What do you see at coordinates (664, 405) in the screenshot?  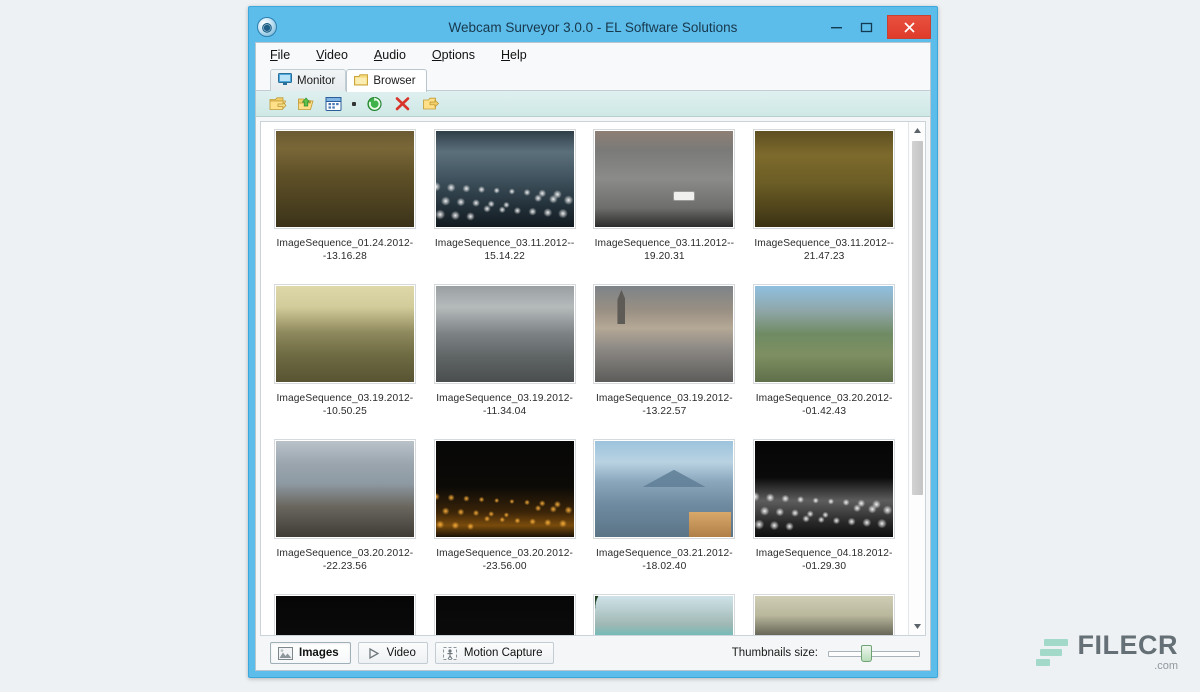 I see `thumbnail-caption: ImageSequence_03.19.2012--13.22.57` at bounding box center [664, 405].